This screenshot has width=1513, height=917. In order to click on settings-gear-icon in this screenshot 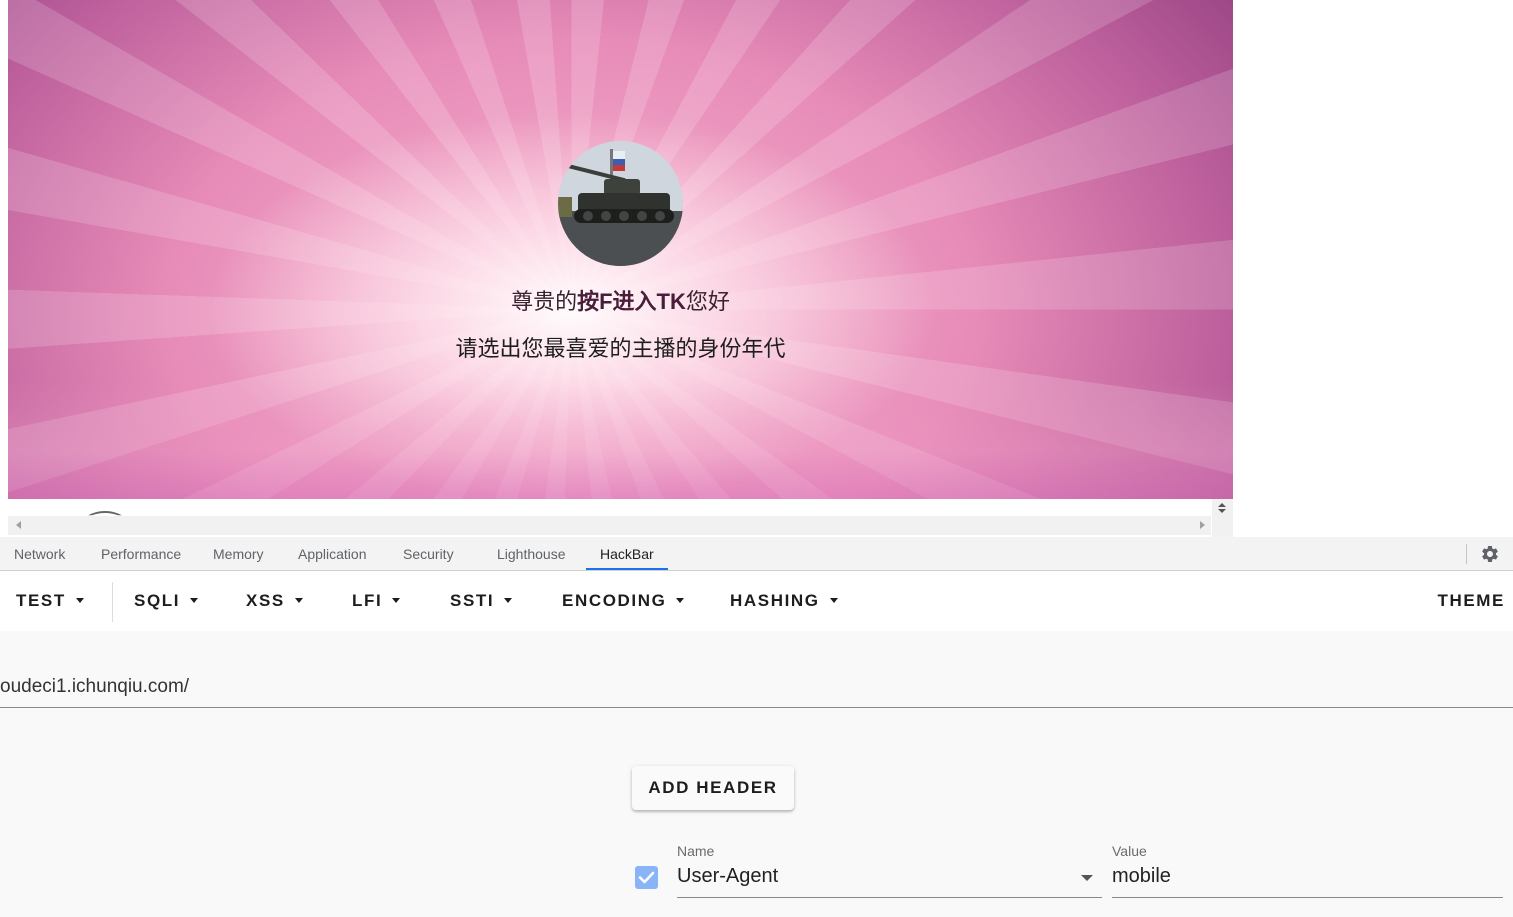, I will do `click(1490, 554)`.